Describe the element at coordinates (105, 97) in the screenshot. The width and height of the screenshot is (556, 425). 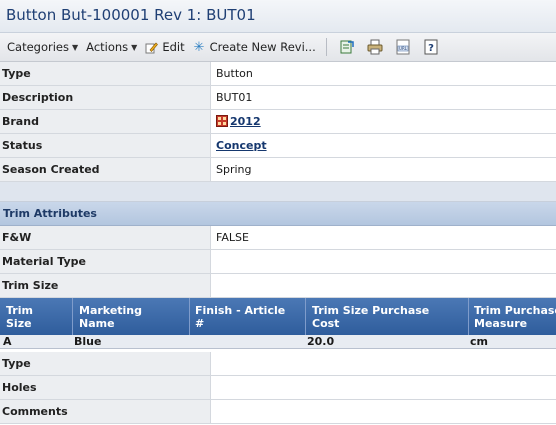
I see `detail-label: Description` at that location.